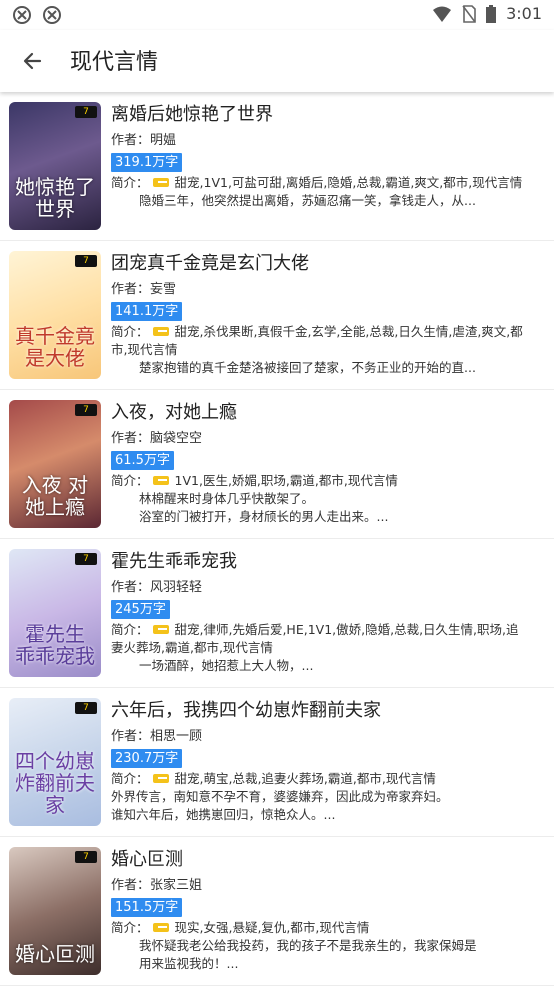  What do you see at coordinates (317, 737) in the screenshot?
I see `author-row: 作者：相思一顾` at bounding box center [317, 737].